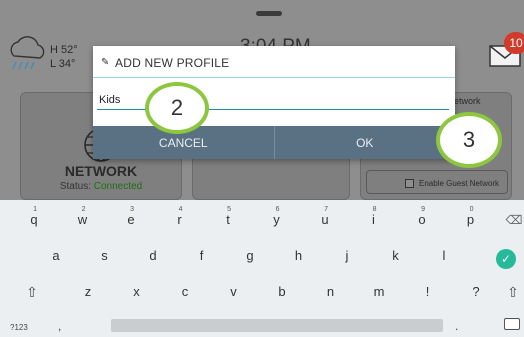 Image resolution: width=524 pixels, height=337 pixels. Describe the element at coordinates (409, 183) in the screenshot. I see `enable-guest-checkbox` at that location.